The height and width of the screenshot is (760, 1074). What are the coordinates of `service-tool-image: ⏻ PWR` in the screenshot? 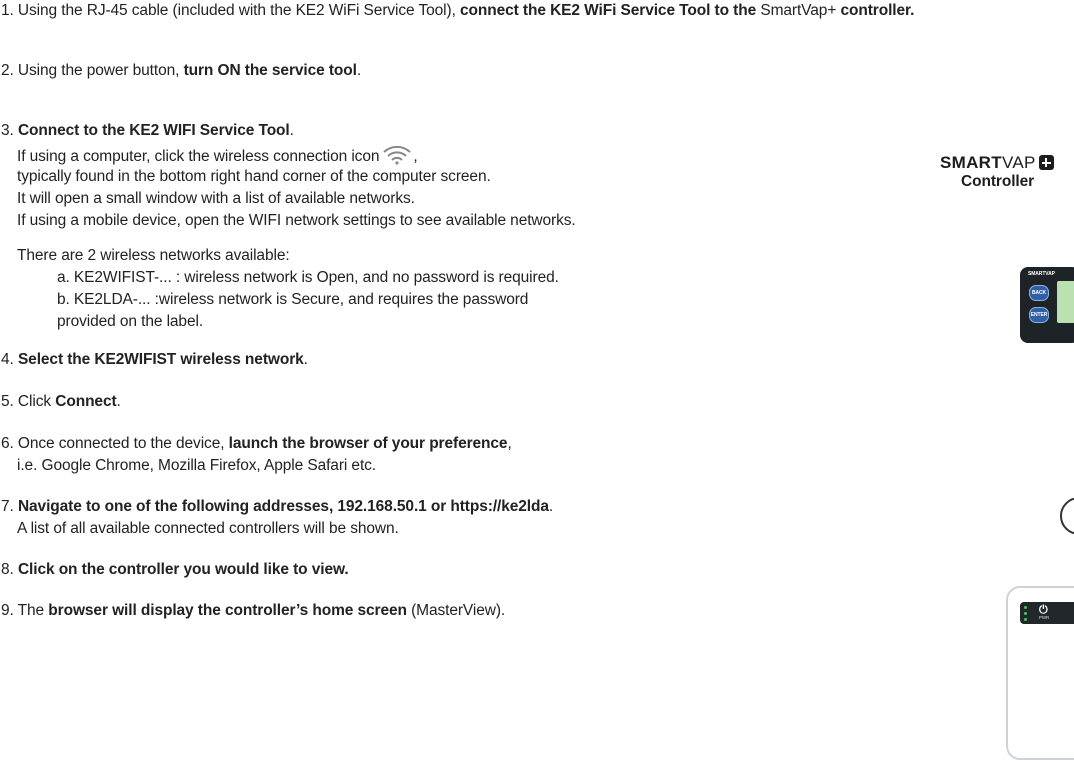 It's located at (1040, 673).